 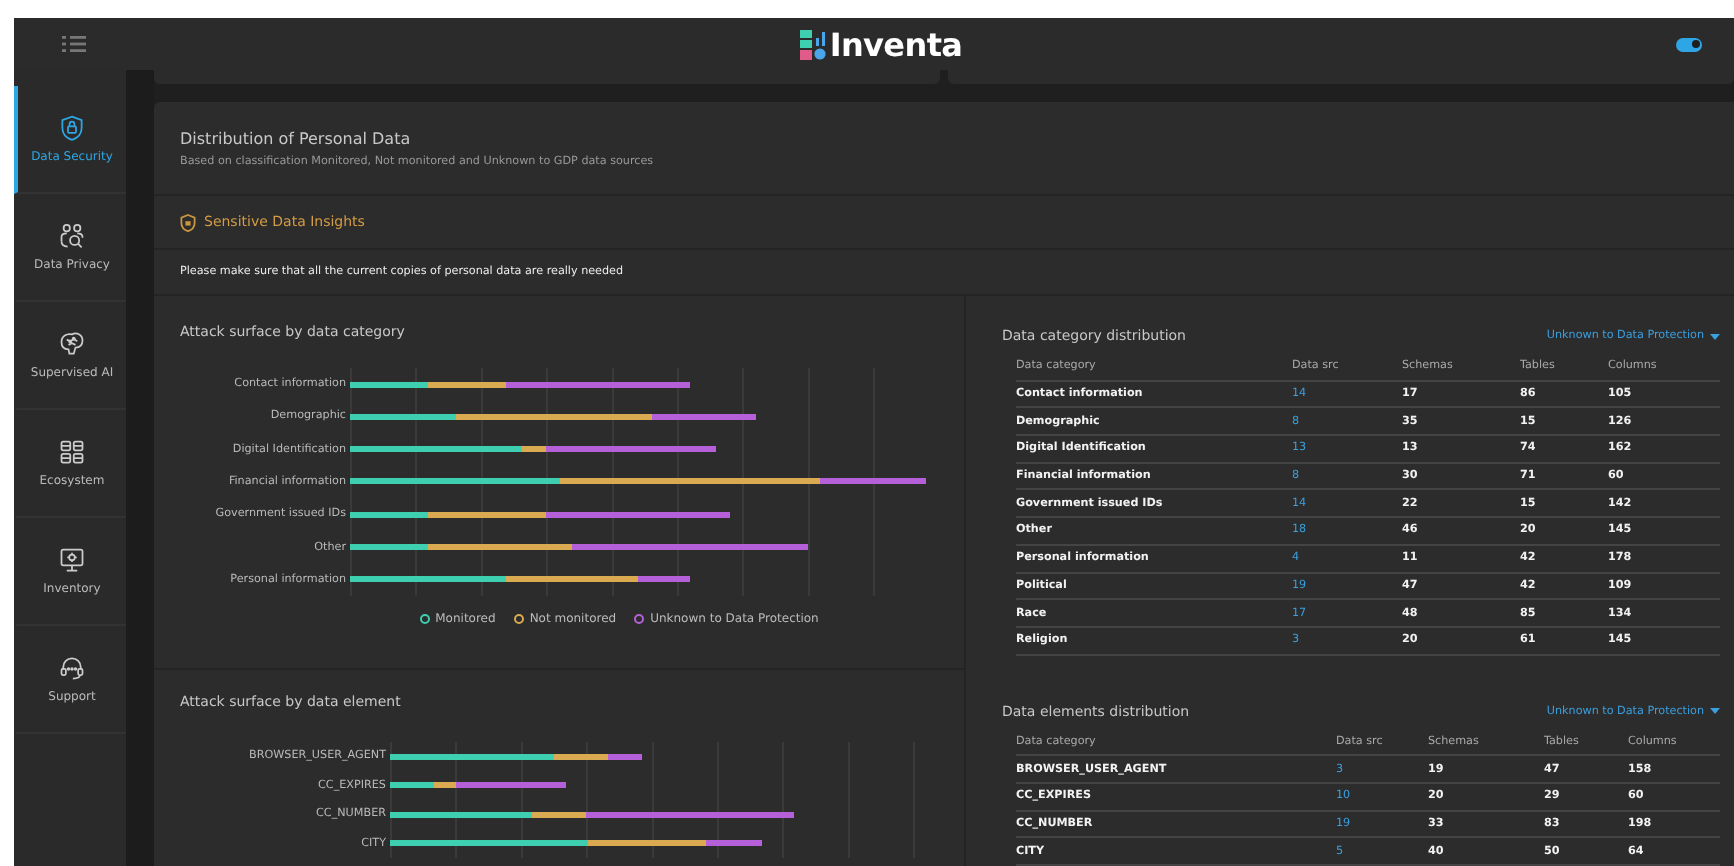 What do you see at coordinates (72, 560) in the screenshot?
I see `monitor-icon` at bounding box center [72, 560].